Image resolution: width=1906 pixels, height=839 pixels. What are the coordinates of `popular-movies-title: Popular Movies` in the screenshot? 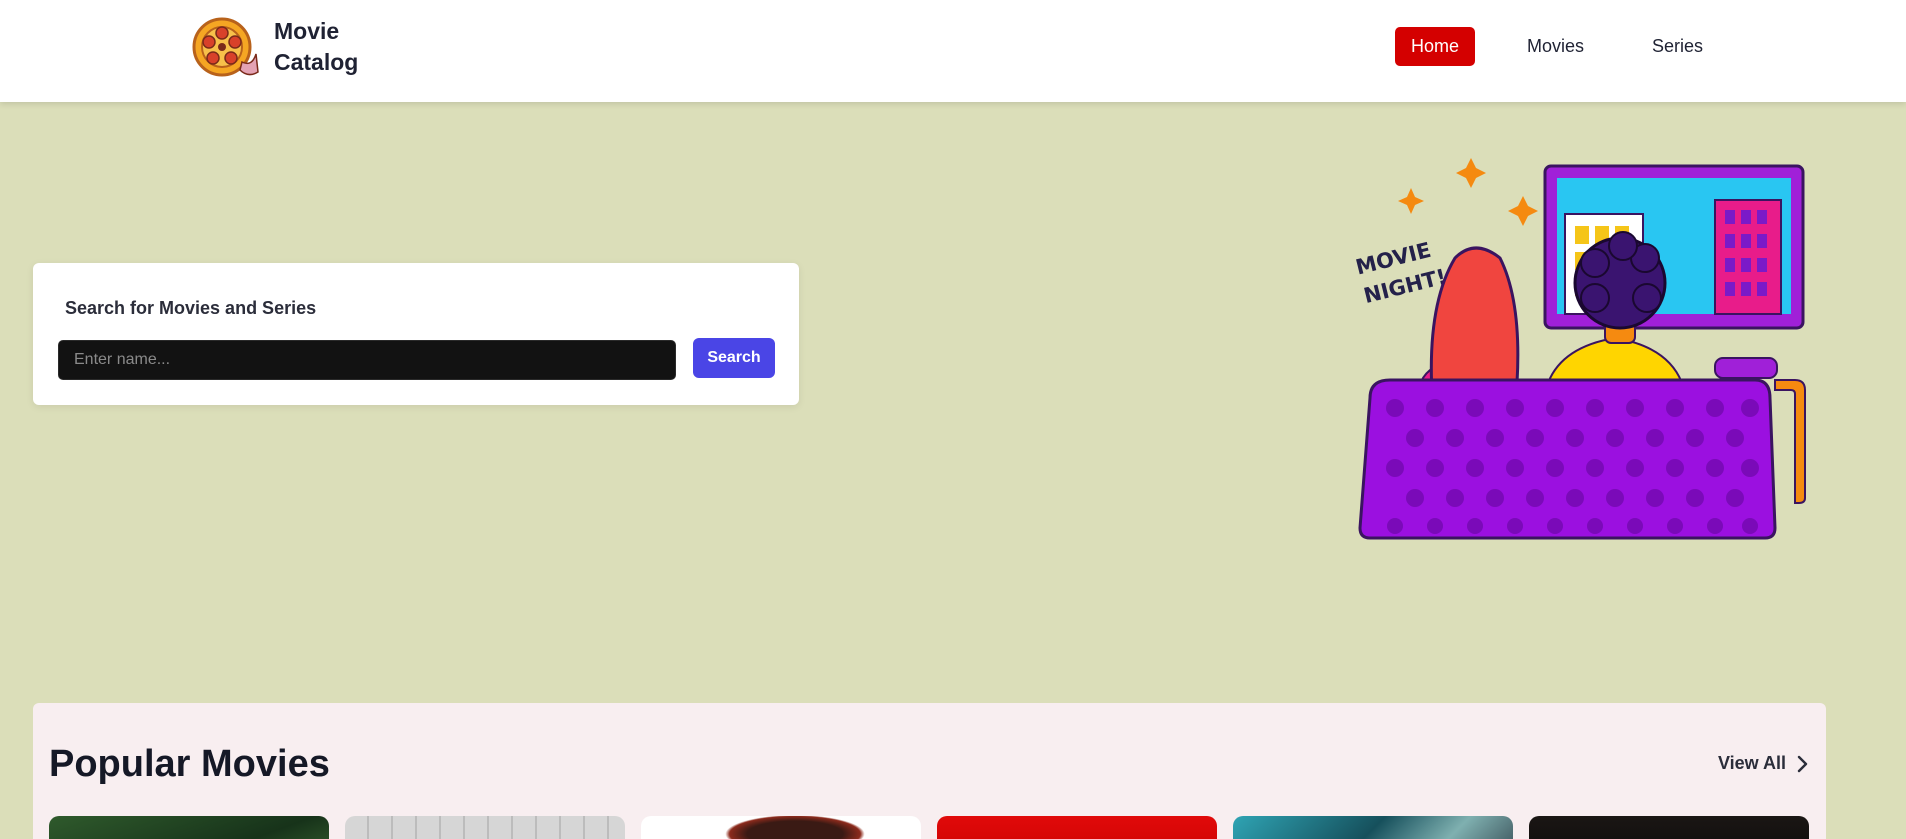 It's located at (189, 764).